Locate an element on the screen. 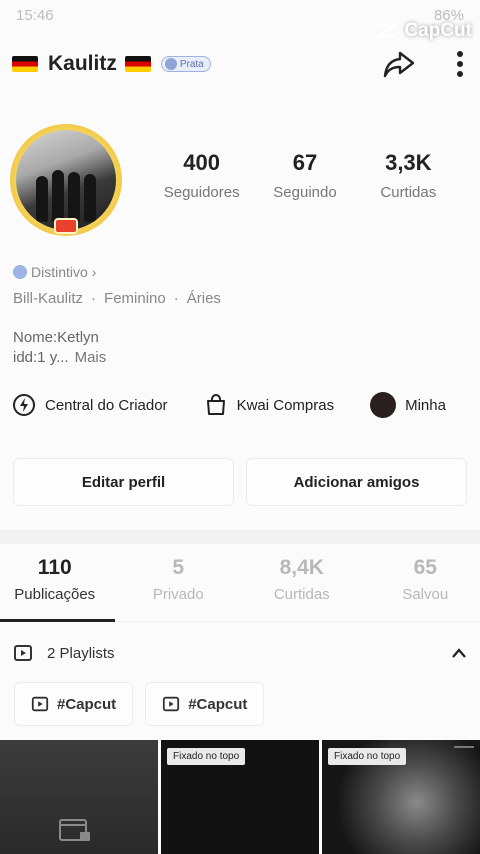 The height and width of the screenshot is (854, 480). badge-label: Prata is located at coordinates (191, 64).